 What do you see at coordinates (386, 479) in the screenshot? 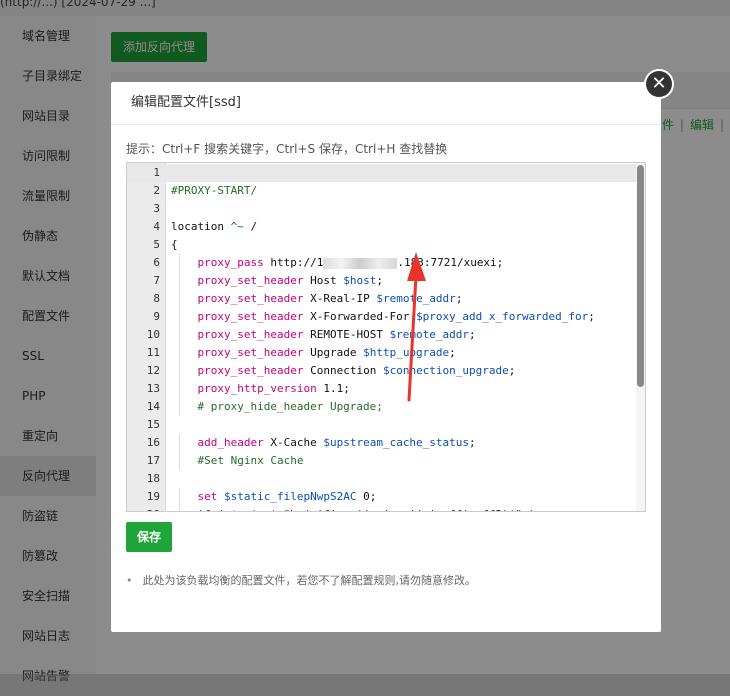
I see `code-line: 18` at bounding box center [386, 479].